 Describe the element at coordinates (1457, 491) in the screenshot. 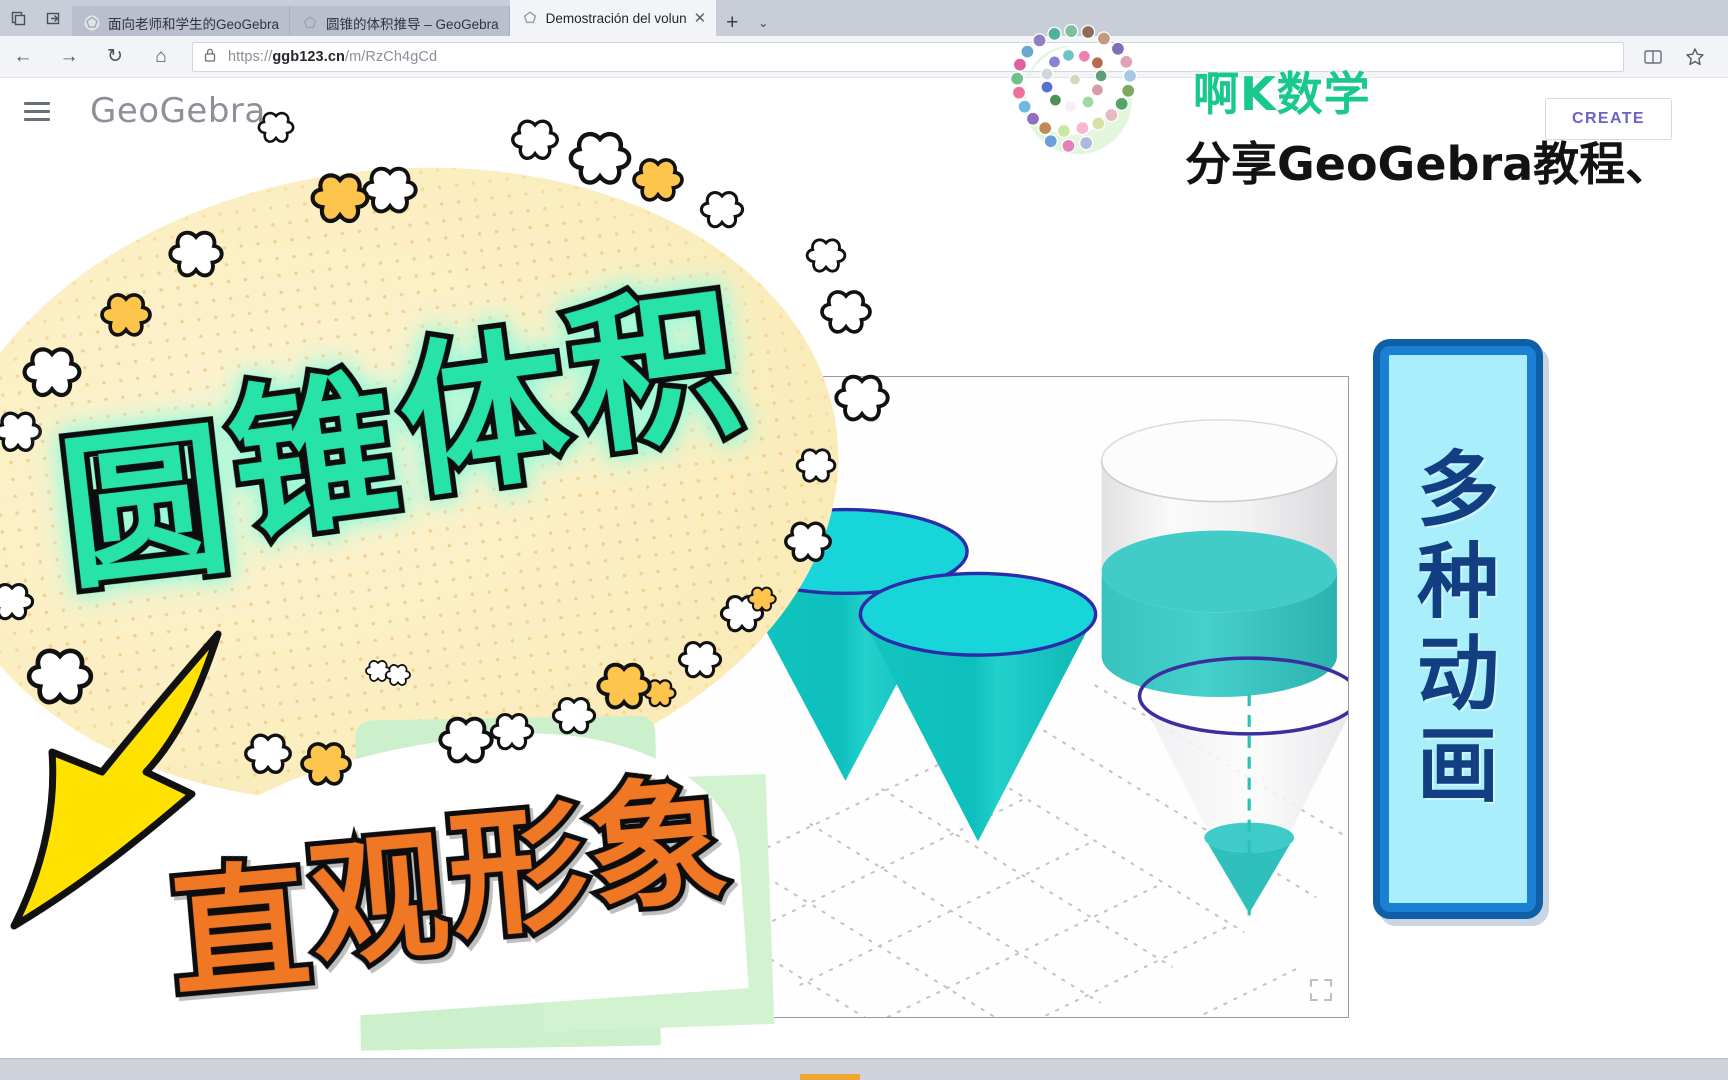

I see `badge-char-0: 多` at that location.